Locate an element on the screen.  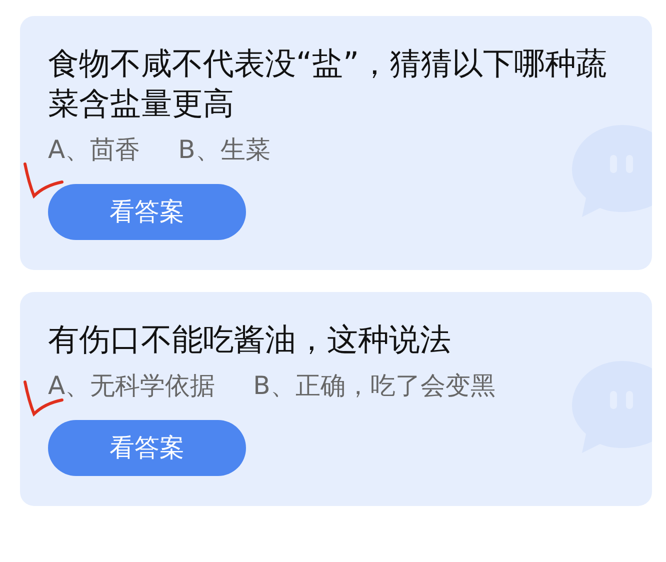
answer-option: A、无科学依据 is located at coordinates (132, 386).